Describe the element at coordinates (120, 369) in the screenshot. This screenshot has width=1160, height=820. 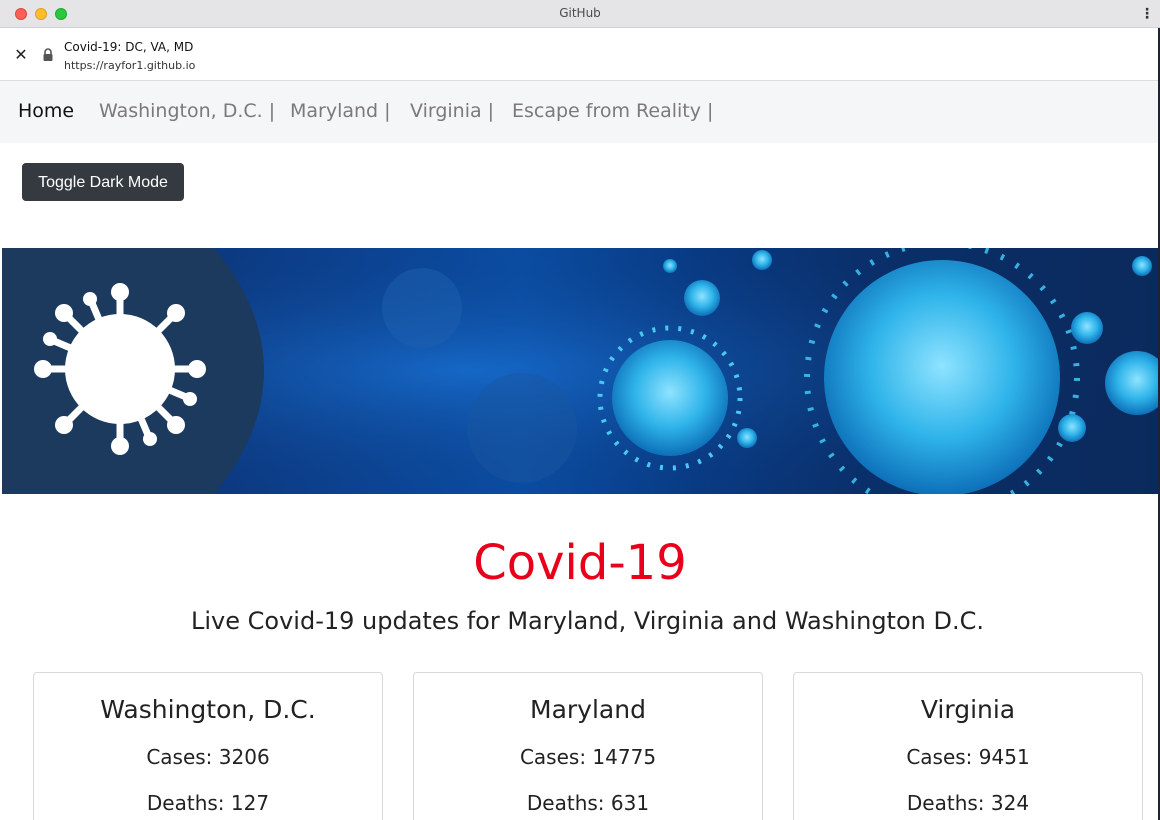
I see `virus-icon` at that location.